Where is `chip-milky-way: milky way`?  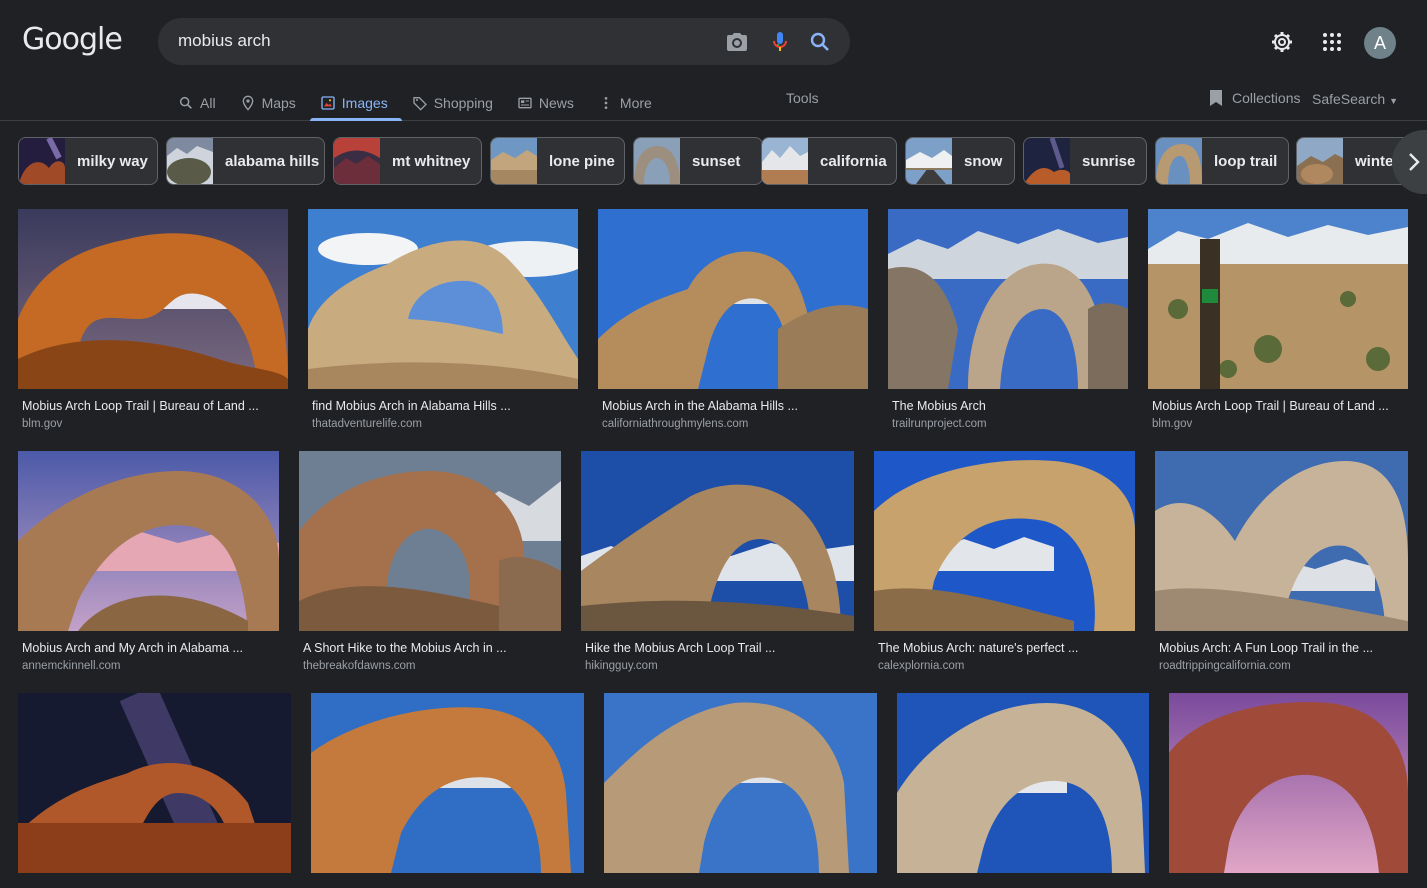
chip-milky-way: milky way is located at coordinates (88, 161).